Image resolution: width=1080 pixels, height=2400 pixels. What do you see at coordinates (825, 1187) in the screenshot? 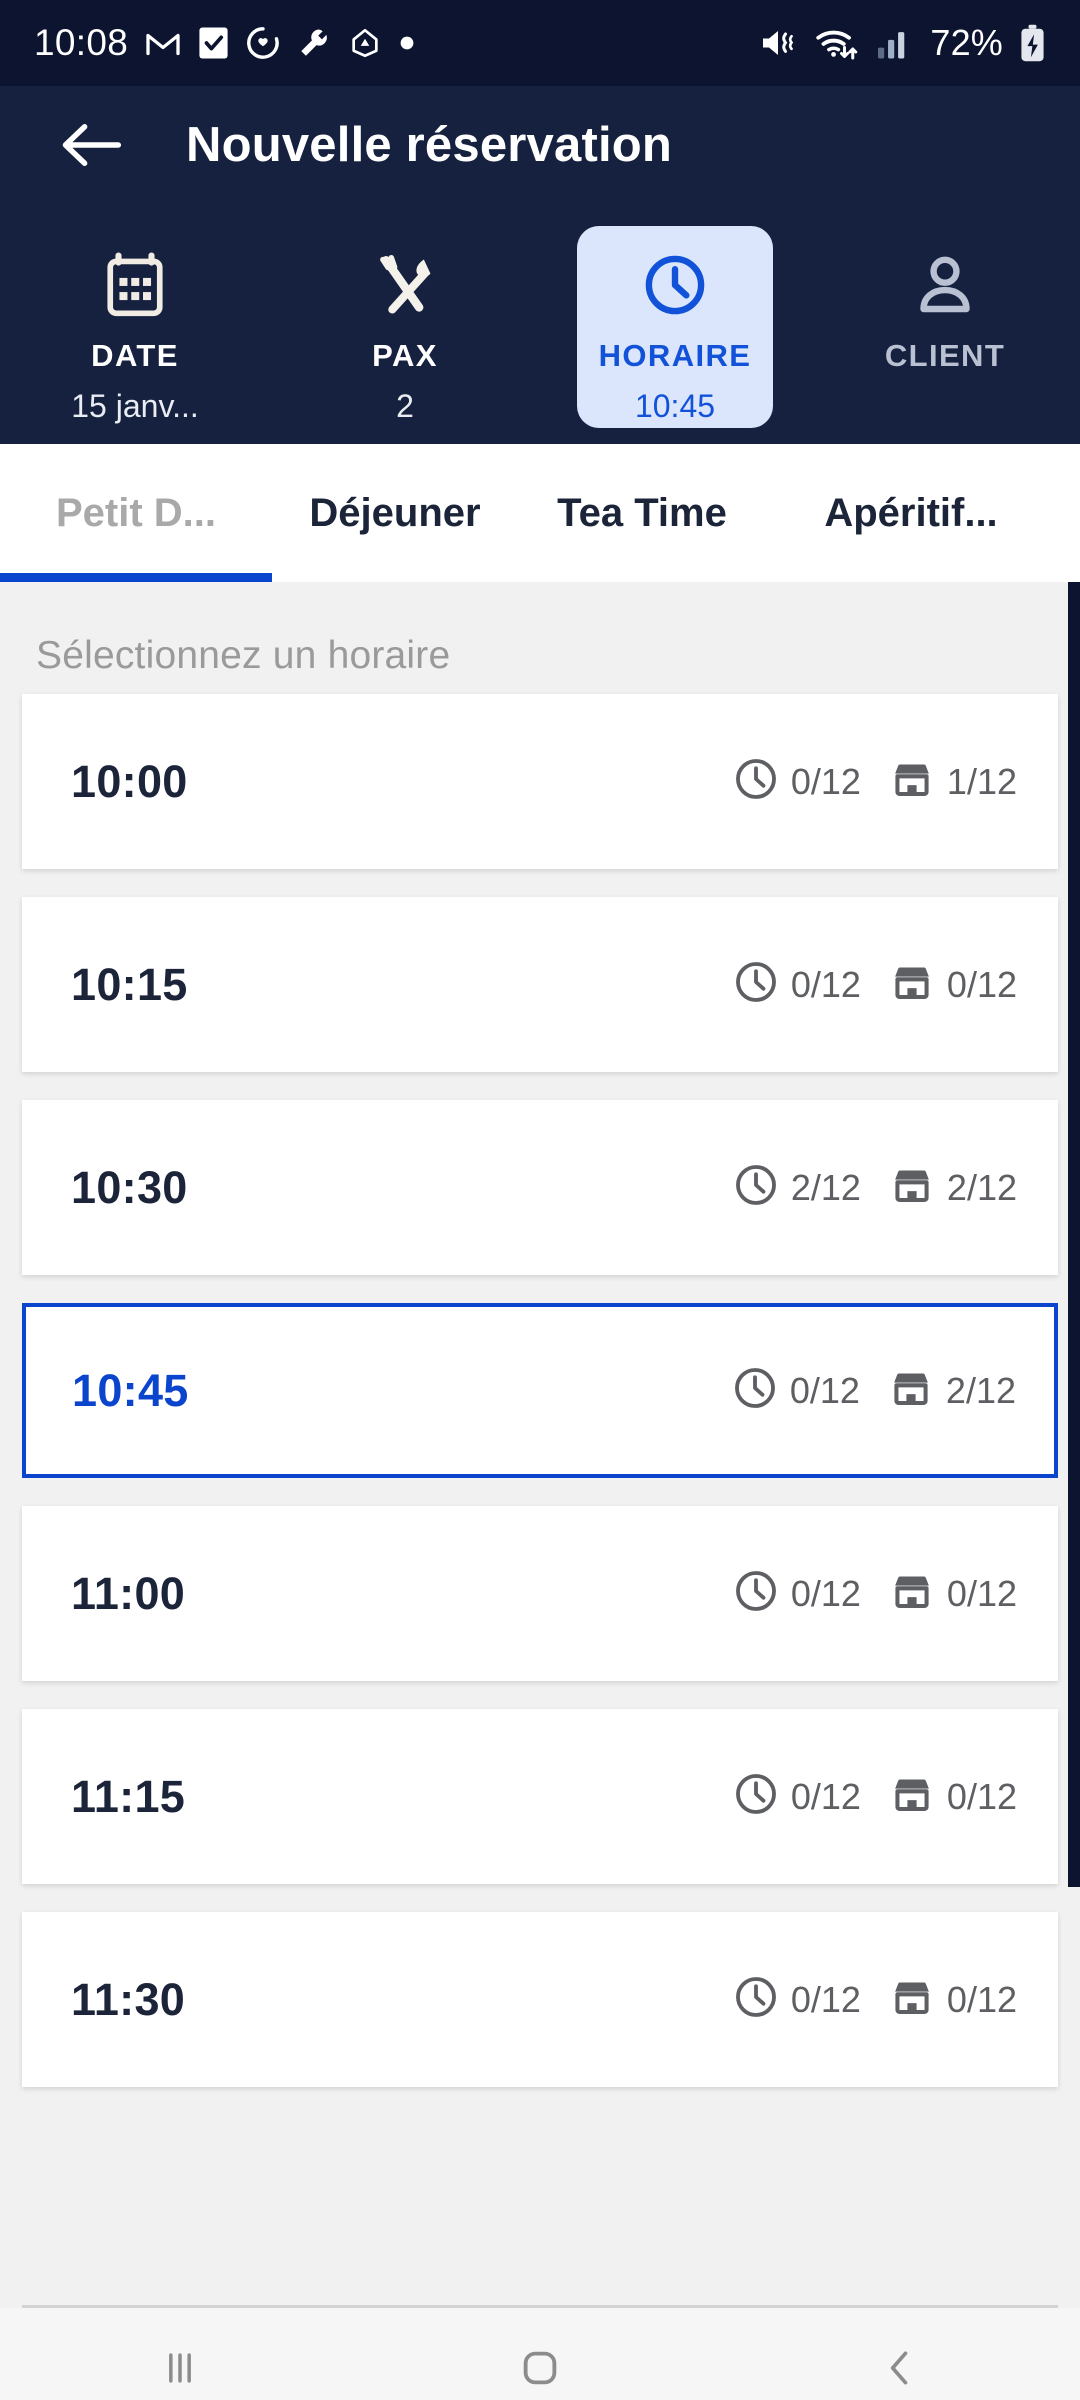
I see `slot-clock-count: 2/12` at bounding box center [825, 1187].